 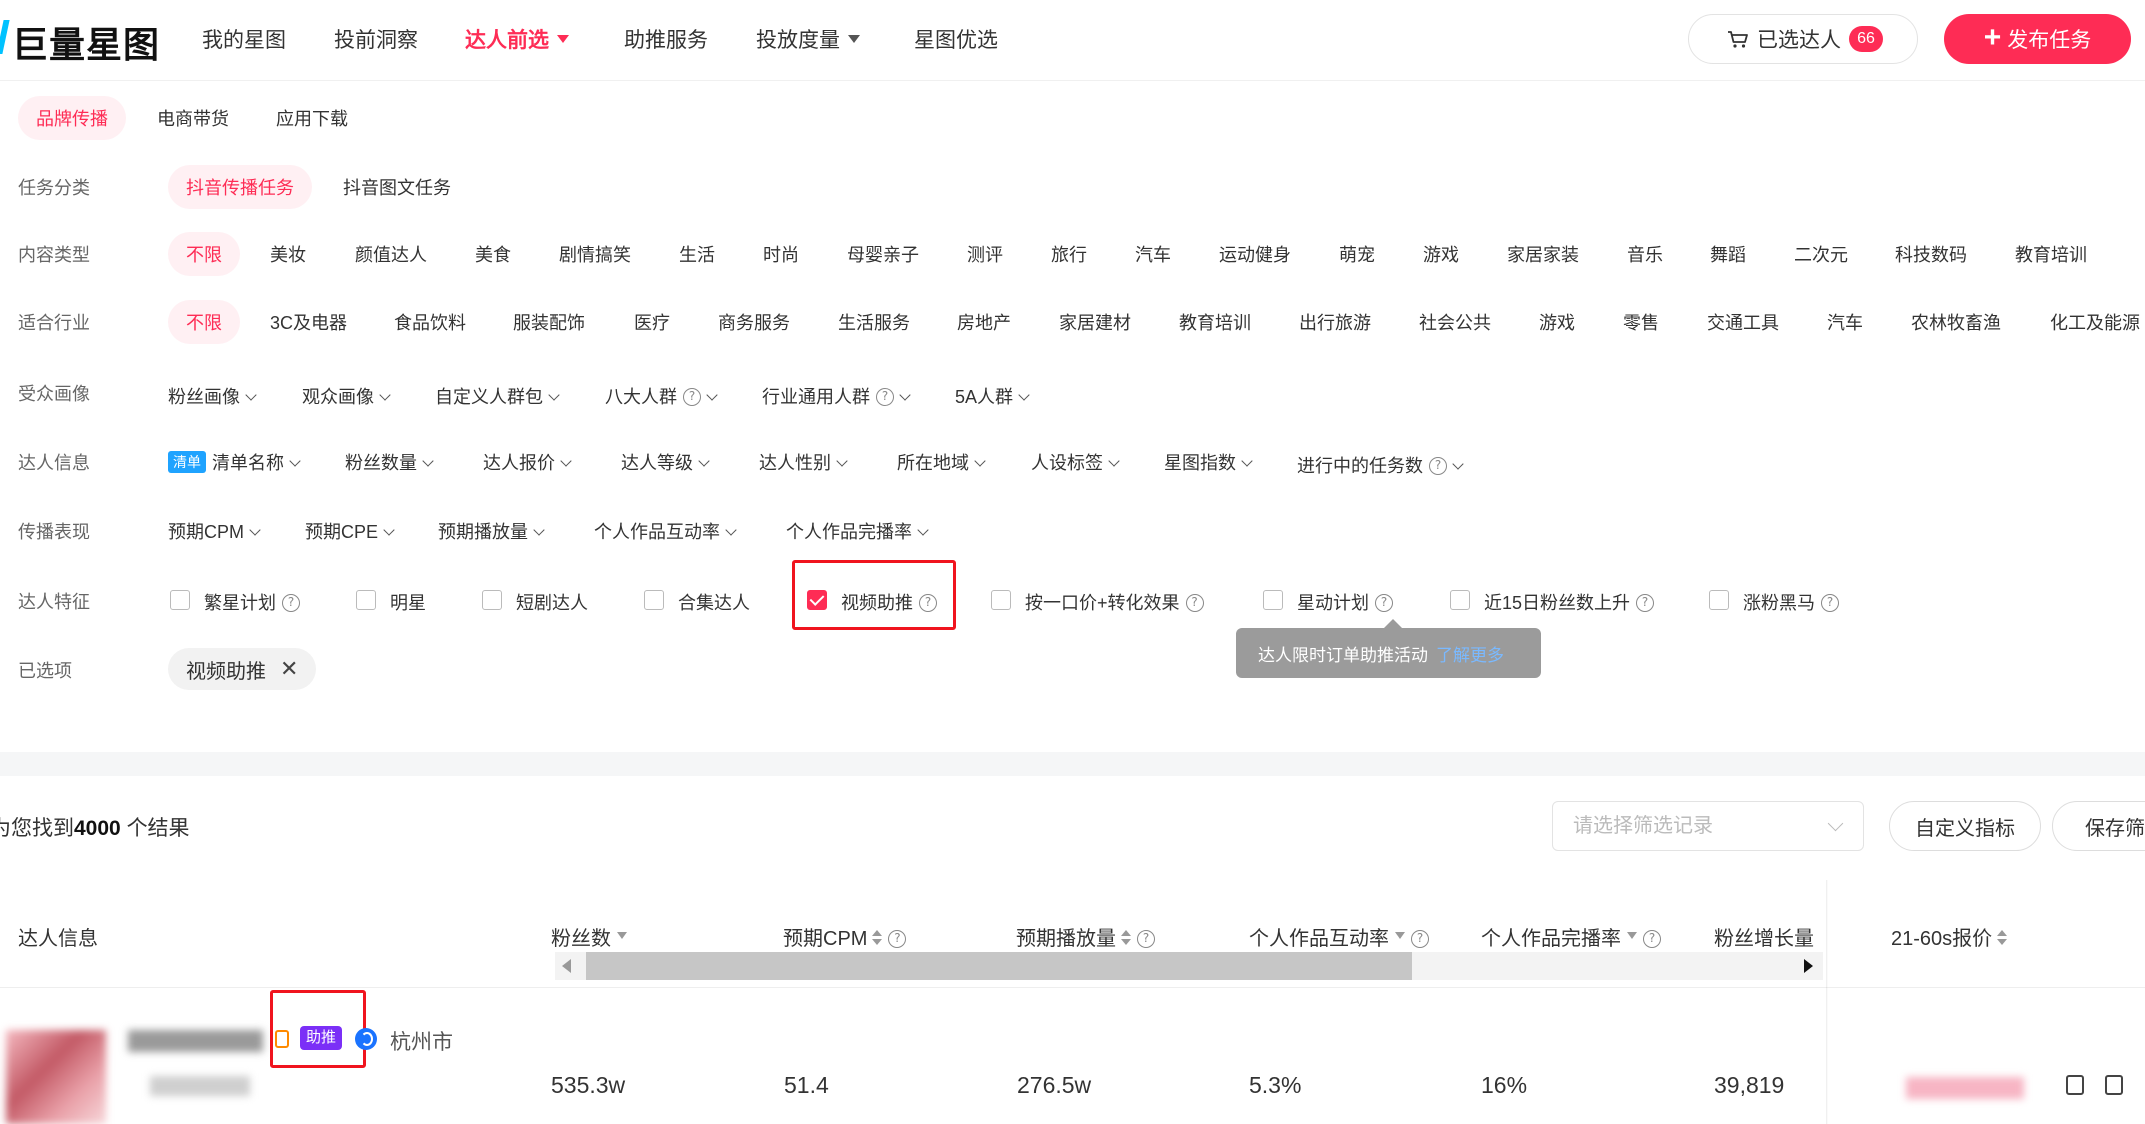 I want to click on nav-creator-select: 达人前选, so click(x=517, y=39).